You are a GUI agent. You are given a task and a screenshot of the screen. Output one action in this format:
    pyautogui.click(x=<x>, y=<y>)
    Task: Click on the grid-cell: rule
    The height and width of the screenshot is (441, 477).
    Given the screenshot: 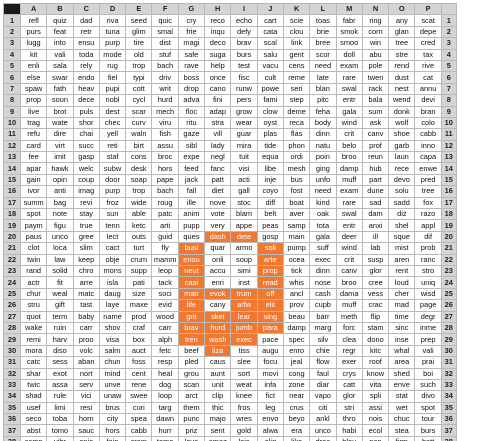 What is the action you would take?
    pyautogui.click(x=60, y=396)
    